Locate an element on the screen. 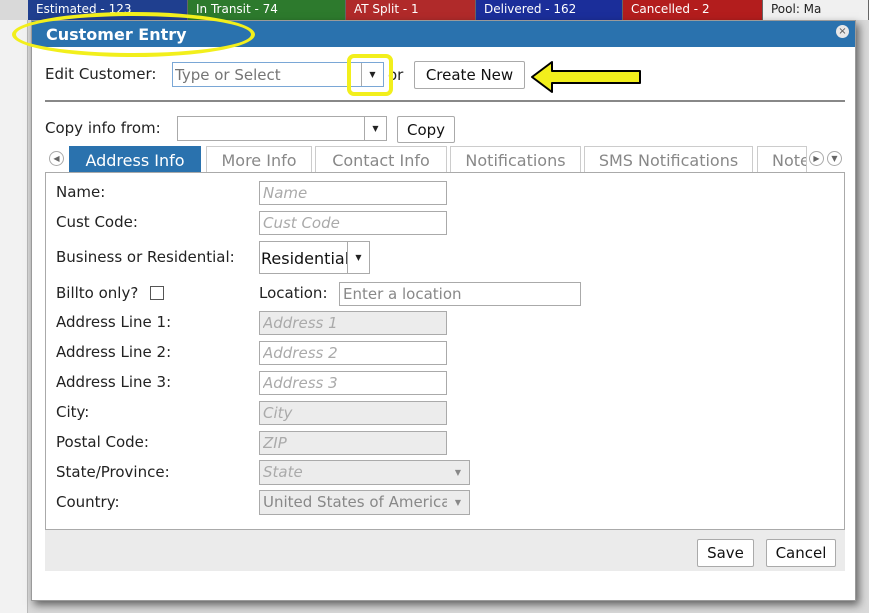 The image size is (869, 613). annotation-arrow-icon is located at coordinates (586, 77).